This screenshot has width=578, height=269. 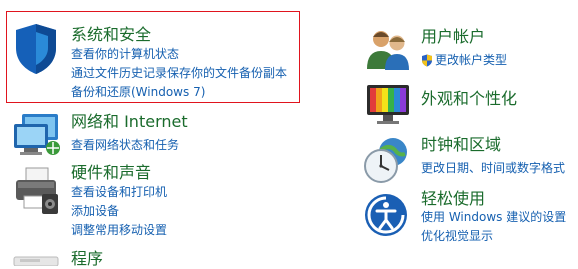 I want to click on category-network: 网络和 Internet 查看网络状态和任务, so click(x=150, y=133).